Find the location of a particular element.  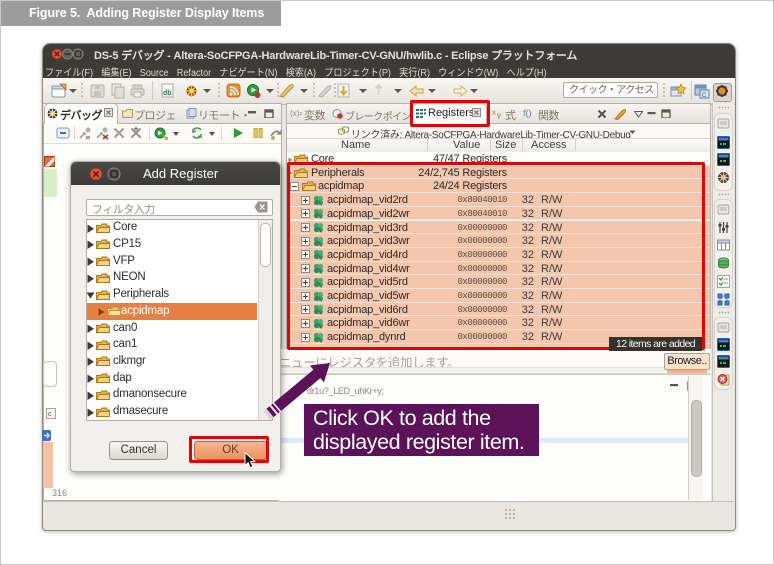

svg-text: f() is located at coordinates (527, 113).